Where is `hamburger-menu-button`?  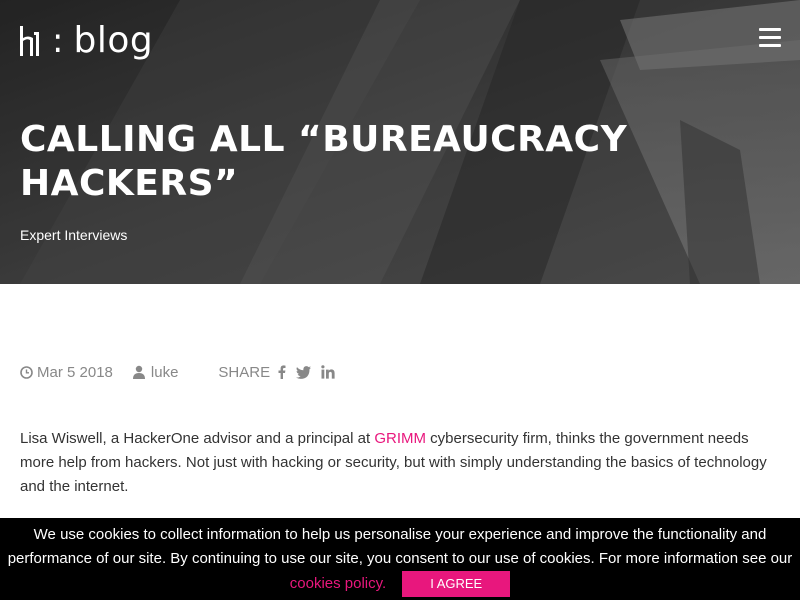 hamburger-menu-button is located at coordinates (770, 39).